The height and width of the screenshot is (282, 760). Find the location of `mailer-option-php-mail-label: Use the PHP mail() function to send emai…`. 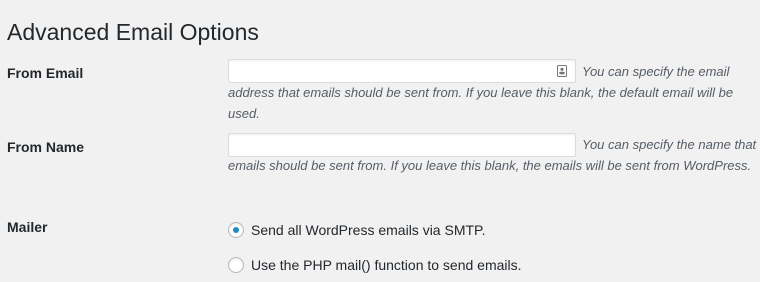

mailer-option-php-mail-label: Use the PHP mail() function to send emai… is located at coordinates (386, 265).